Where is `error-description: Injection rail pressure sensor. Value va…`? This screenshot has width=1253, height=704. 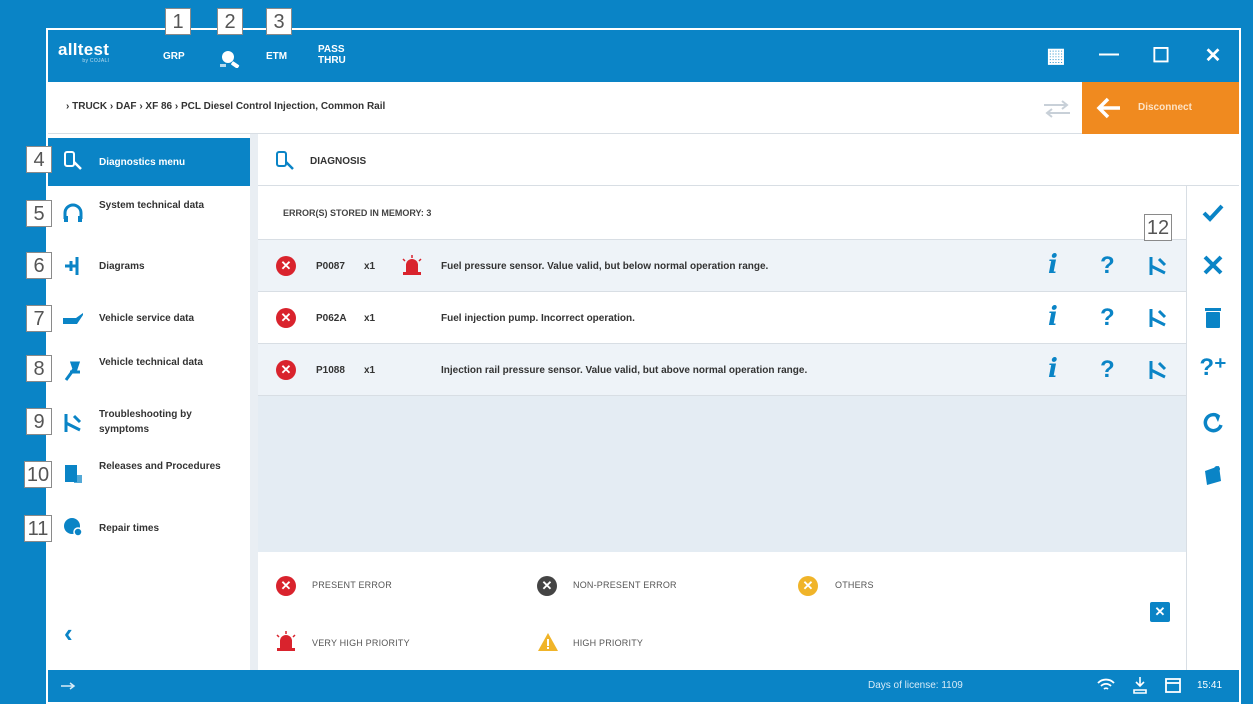 error-description: Injection rail pressure sensor. Value va… is located at coordinates (624, 370).